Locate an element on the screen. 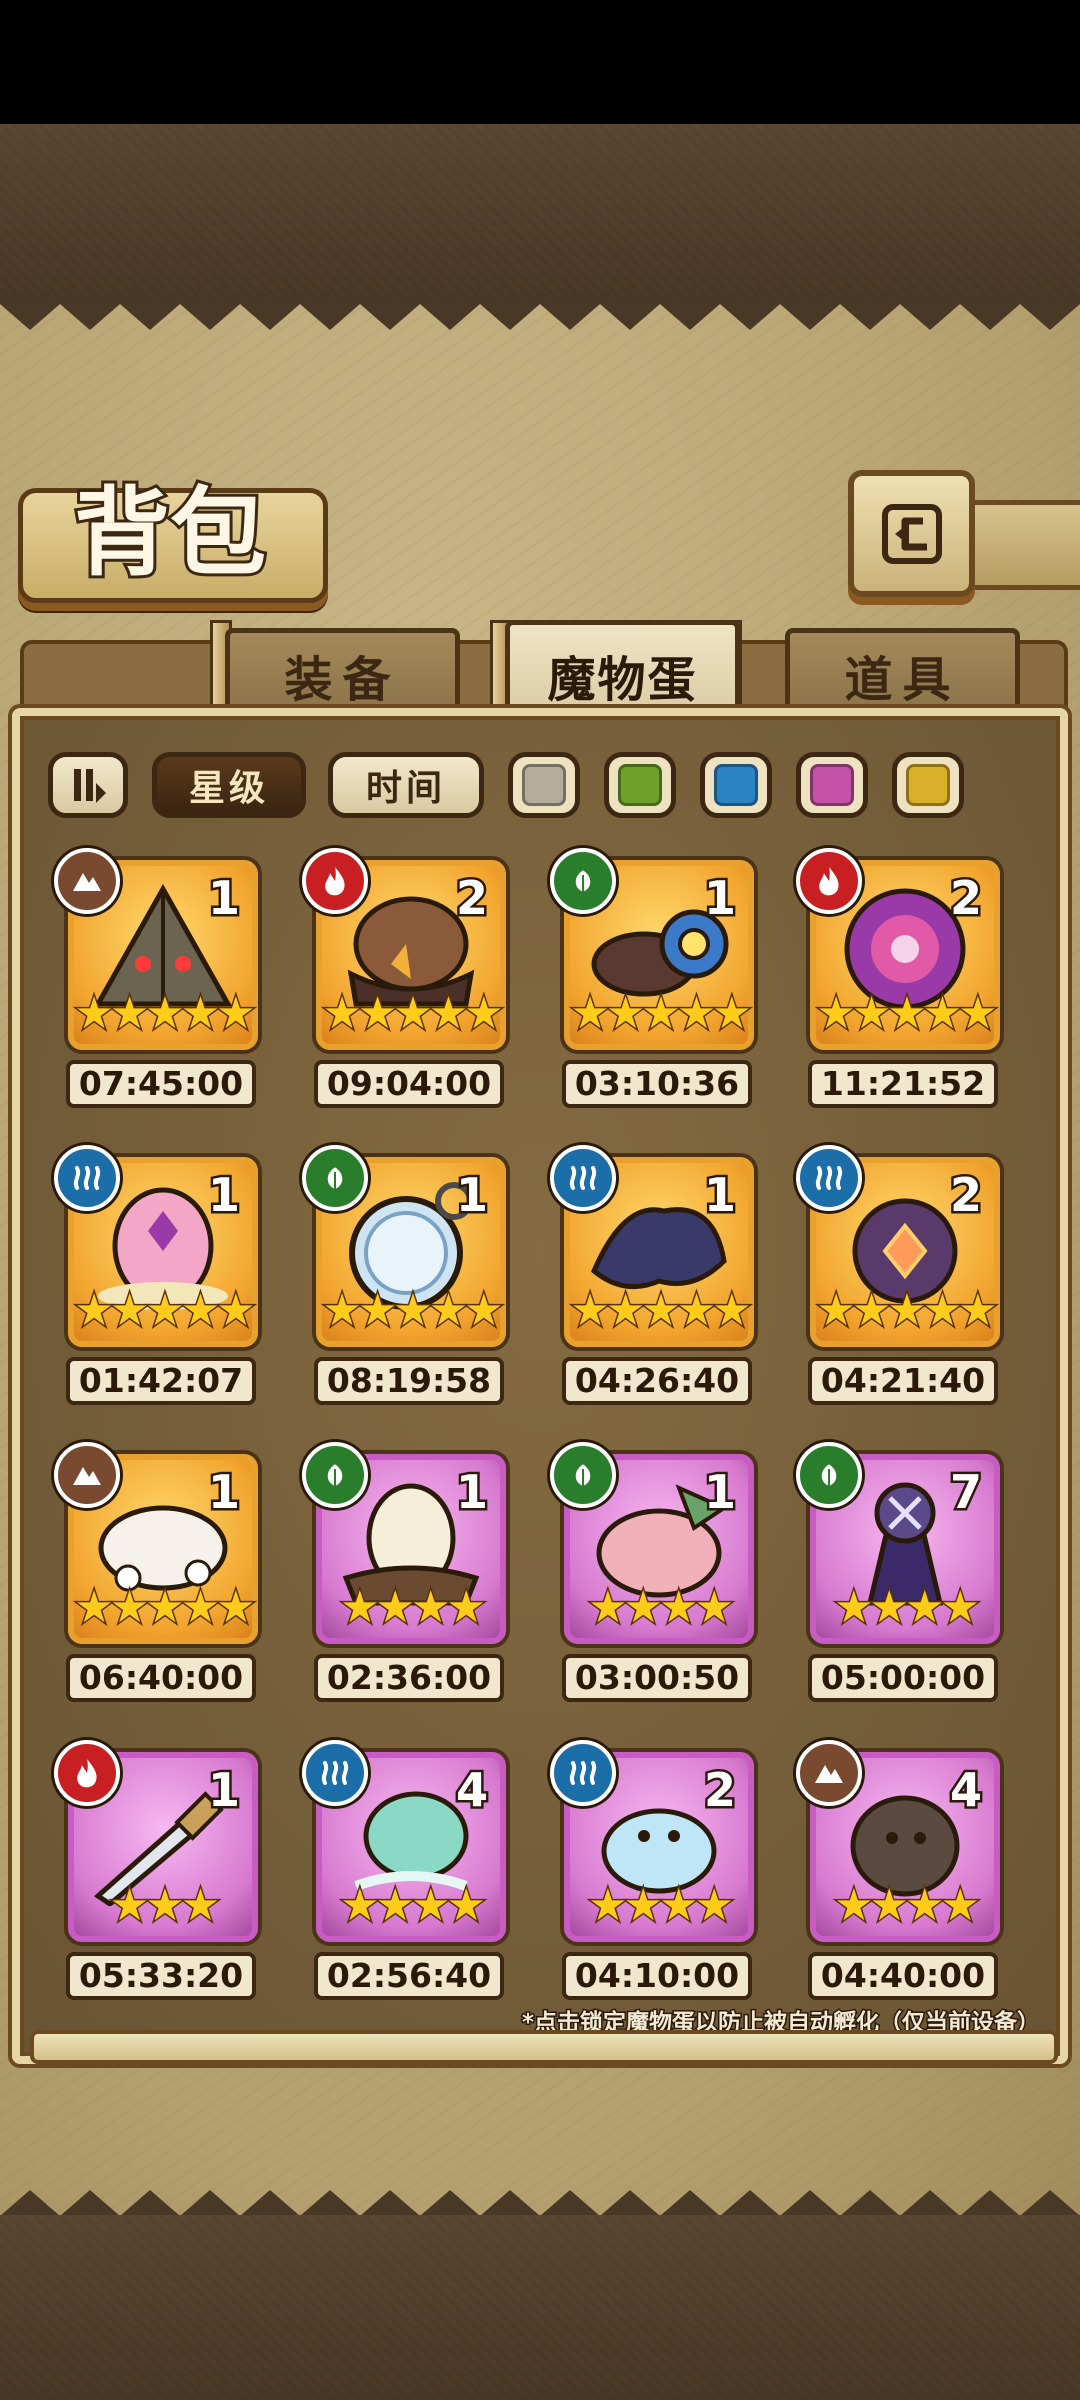 The width and height of the screenshot is (1080, 2400). blue-swatch is located at coordinates (736, 785).